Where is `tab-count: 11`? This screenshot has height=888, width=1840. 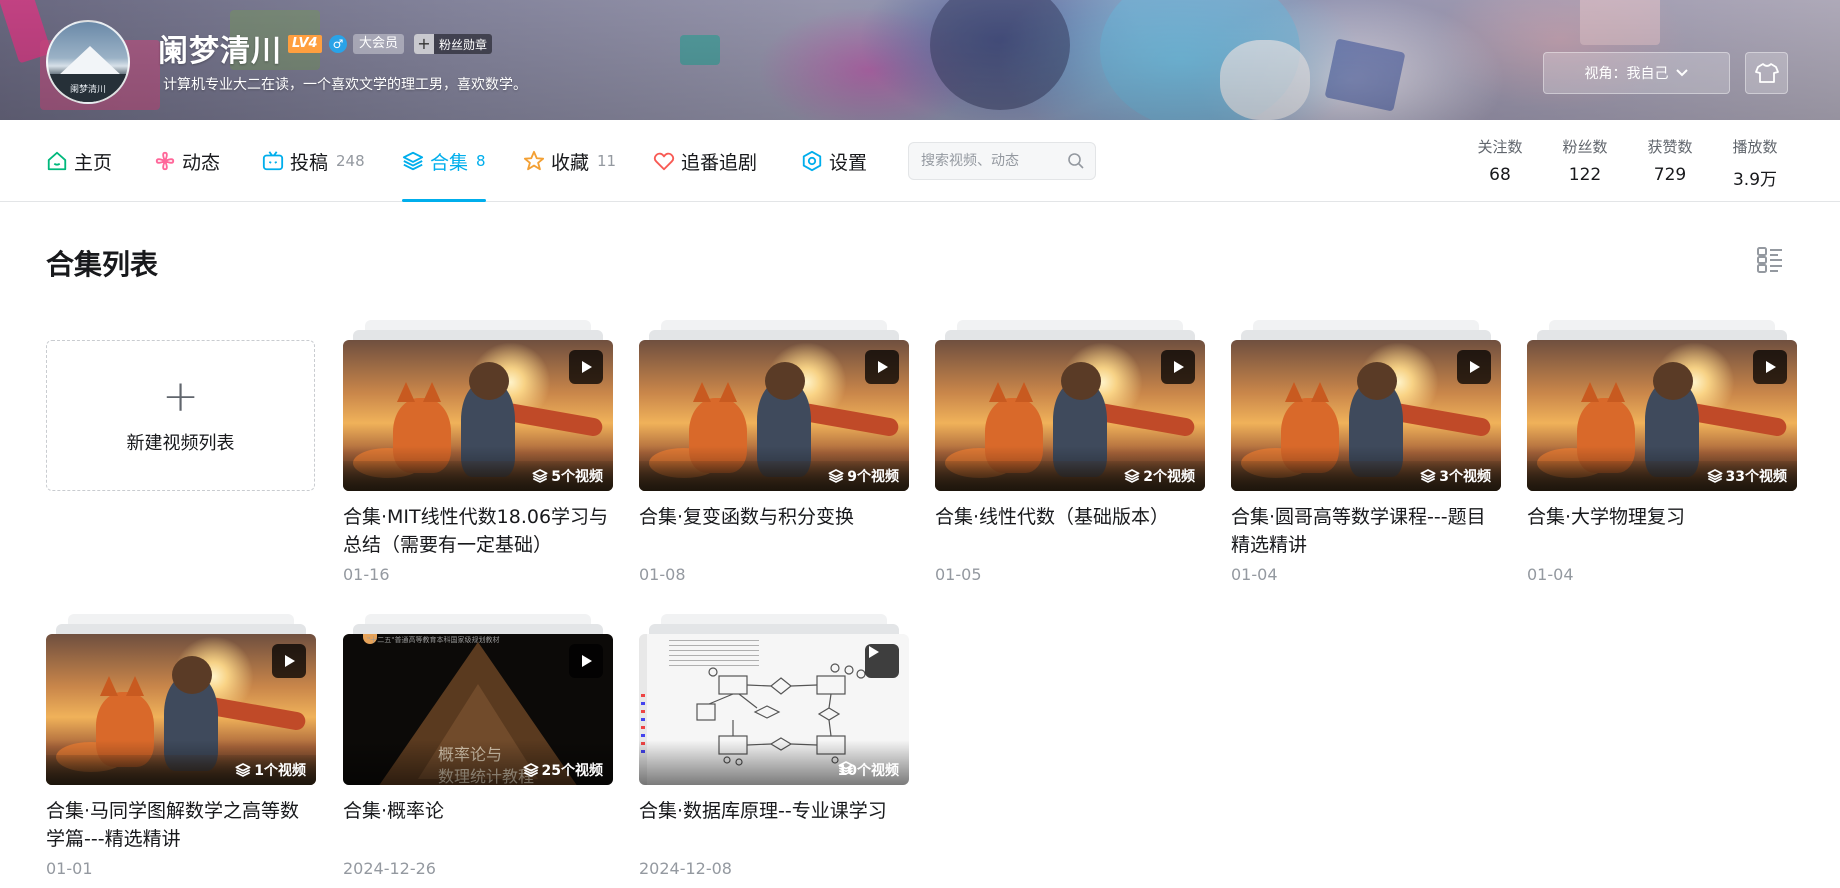 tab-count: 11 is located at coordinates (607, 161).